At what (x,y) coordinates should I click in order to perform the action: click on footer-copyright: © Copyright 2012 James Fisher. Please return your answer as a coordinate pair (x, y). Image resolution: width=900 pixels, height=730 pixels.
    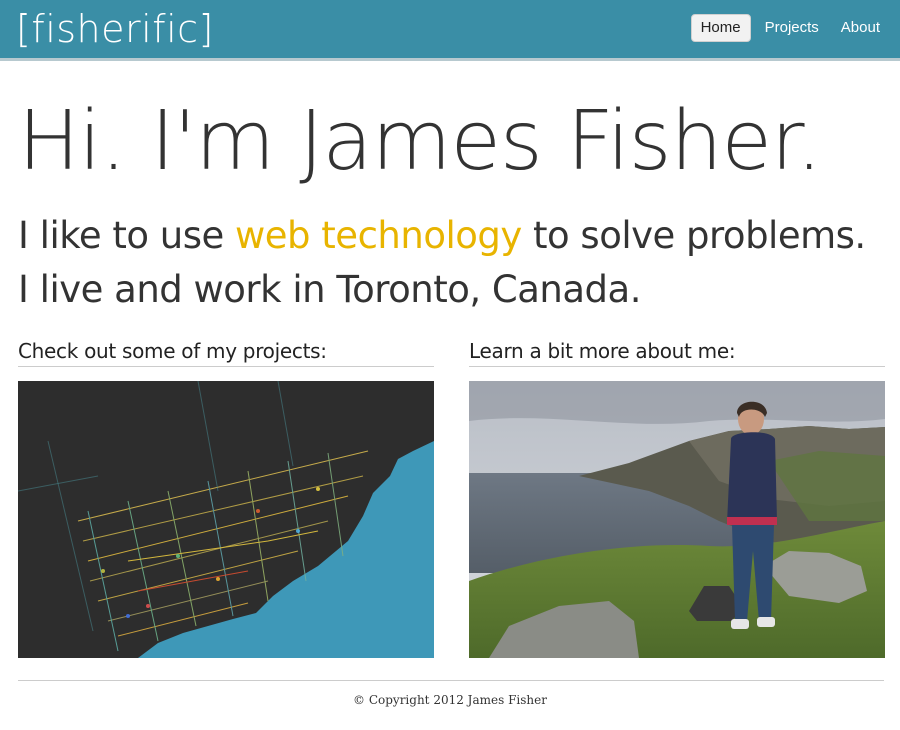
    Looking at the image, I should click on (450, 700).